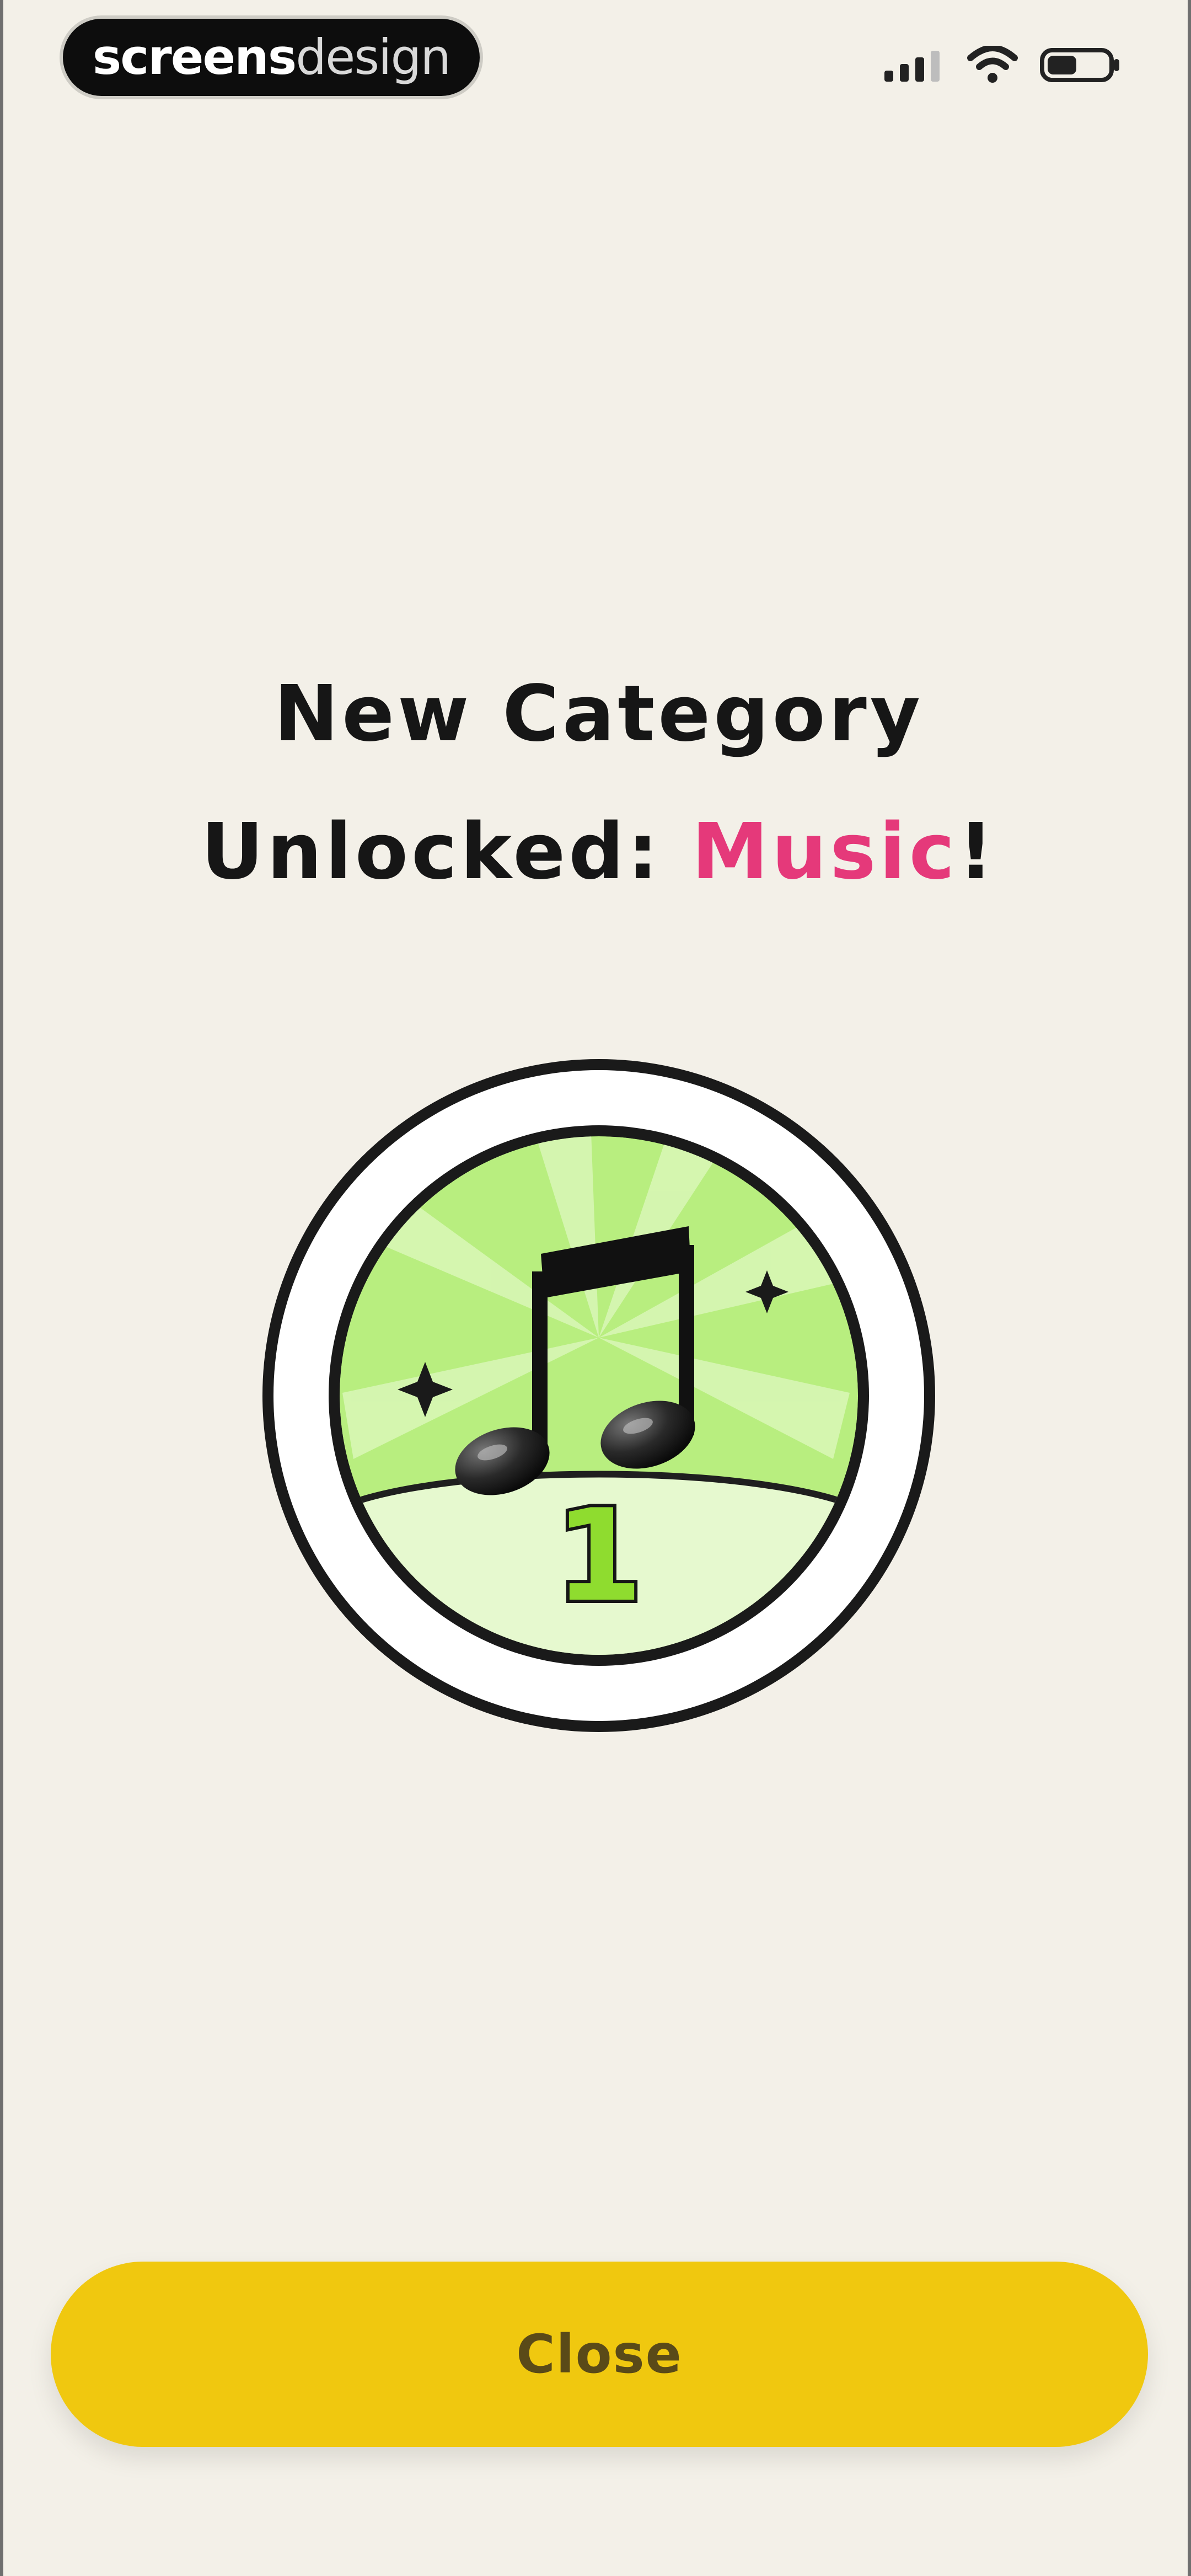  I want to click on status-bar: screensdesign, so click(597, 55).